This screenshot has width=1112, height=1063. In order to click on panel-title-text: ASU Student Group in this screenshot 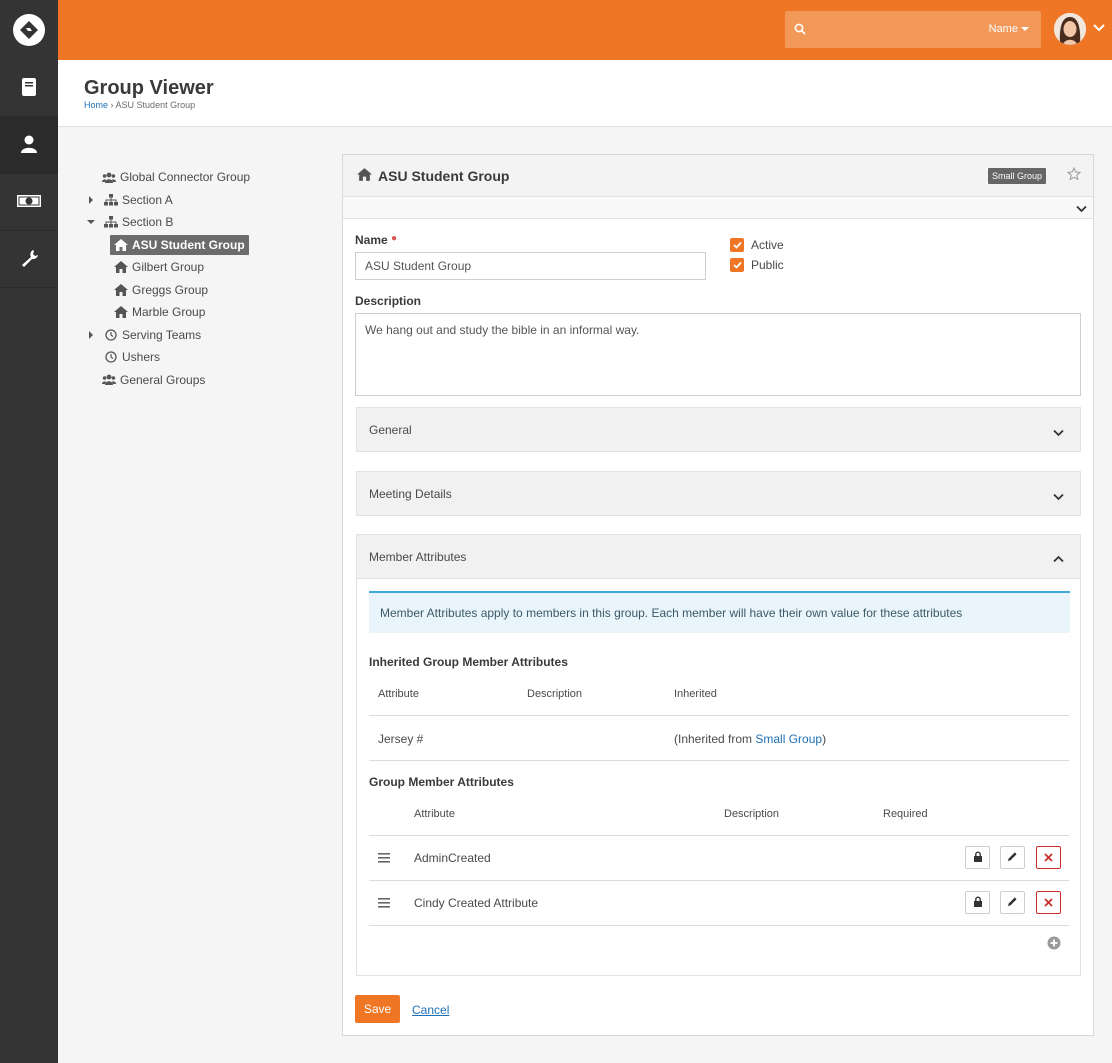, I will do `click(444, 176)`.